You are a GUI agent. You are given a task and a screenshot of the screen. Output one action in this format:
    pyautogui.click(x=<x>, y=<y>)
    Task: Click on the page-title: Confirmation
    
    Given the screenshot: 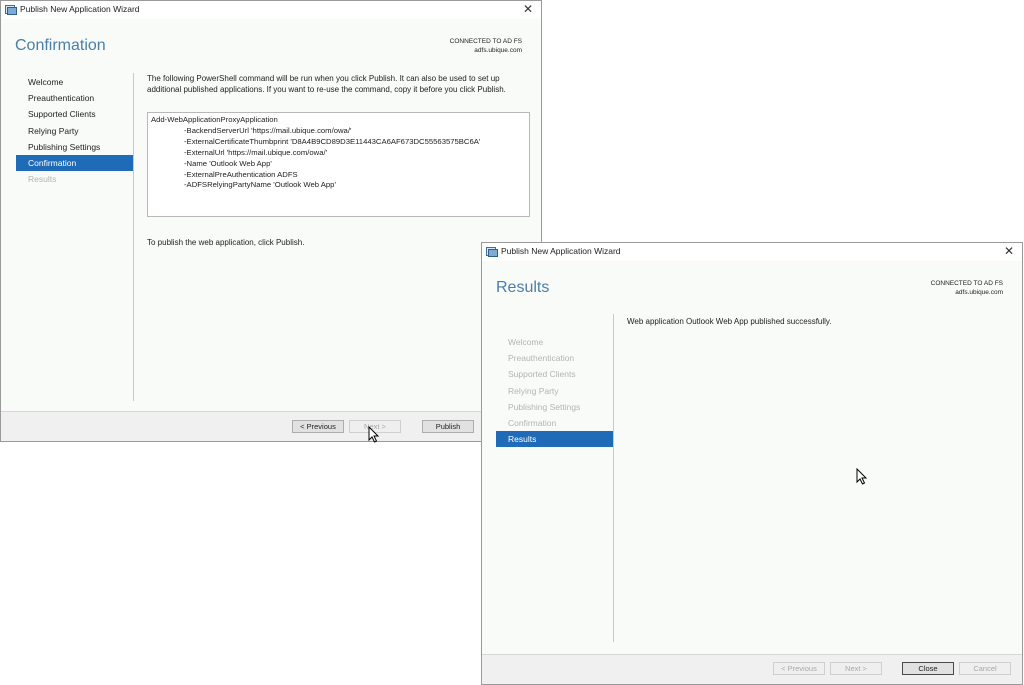 What is the action you would take?
    pyautogui.click(x=60, y=45)
    